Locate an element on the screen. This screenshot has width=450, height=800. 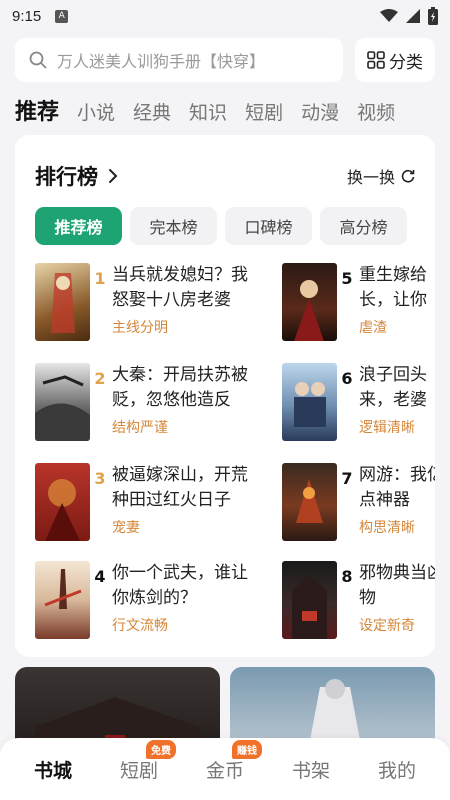
earn-badge: 赚钱 is located at coordinates (246, 749).